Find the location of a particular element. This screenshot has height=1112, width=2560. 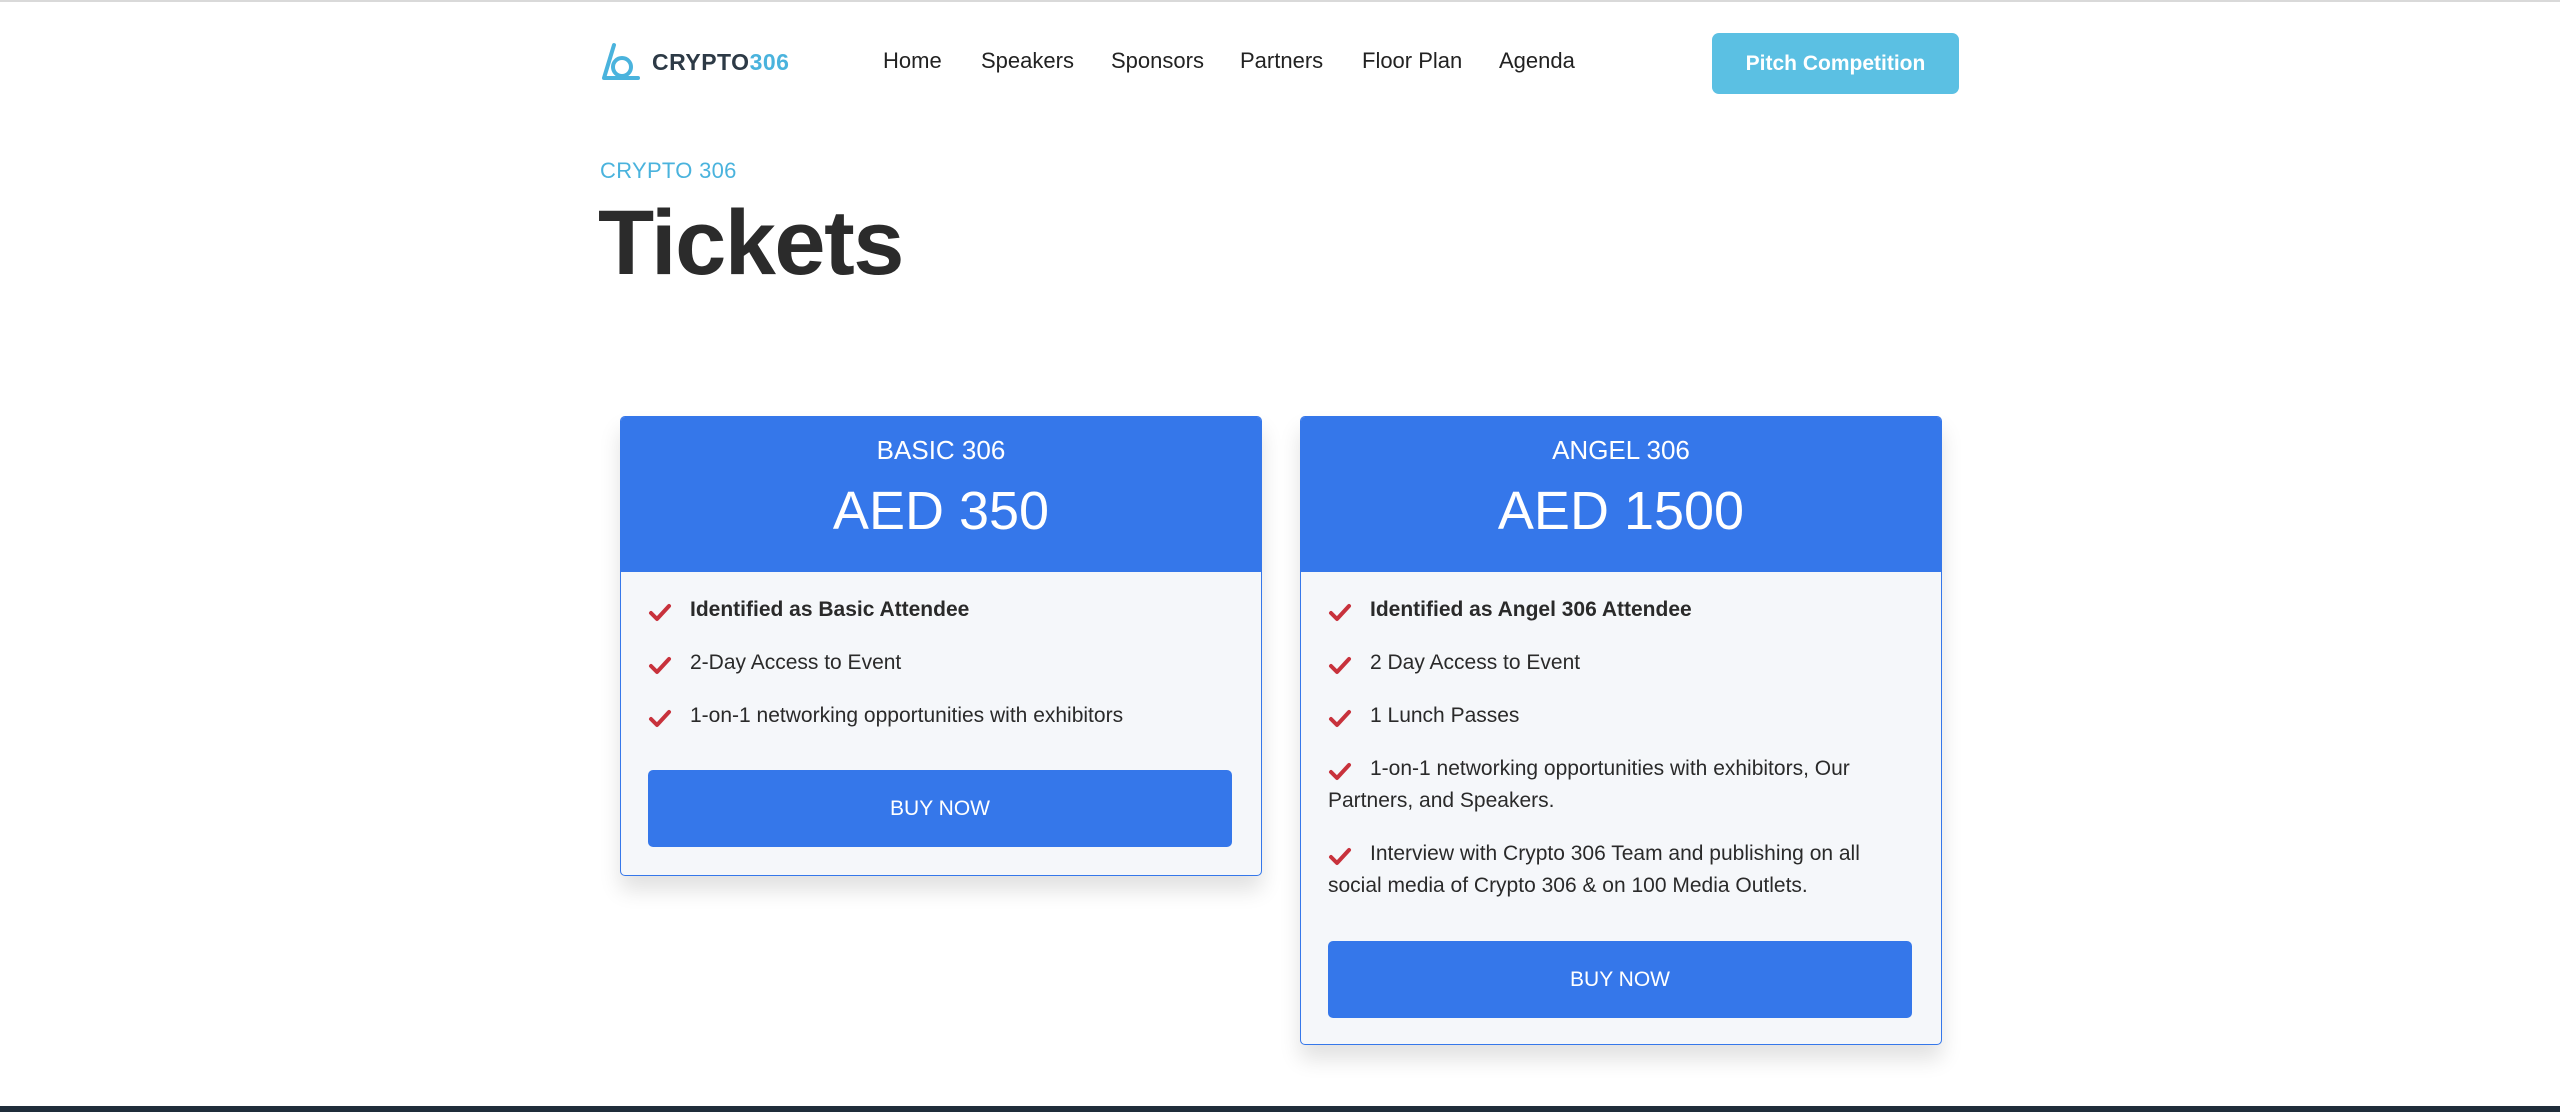

buy-now-button-angel: BUY NOW is located at coordinates (1620, 979).